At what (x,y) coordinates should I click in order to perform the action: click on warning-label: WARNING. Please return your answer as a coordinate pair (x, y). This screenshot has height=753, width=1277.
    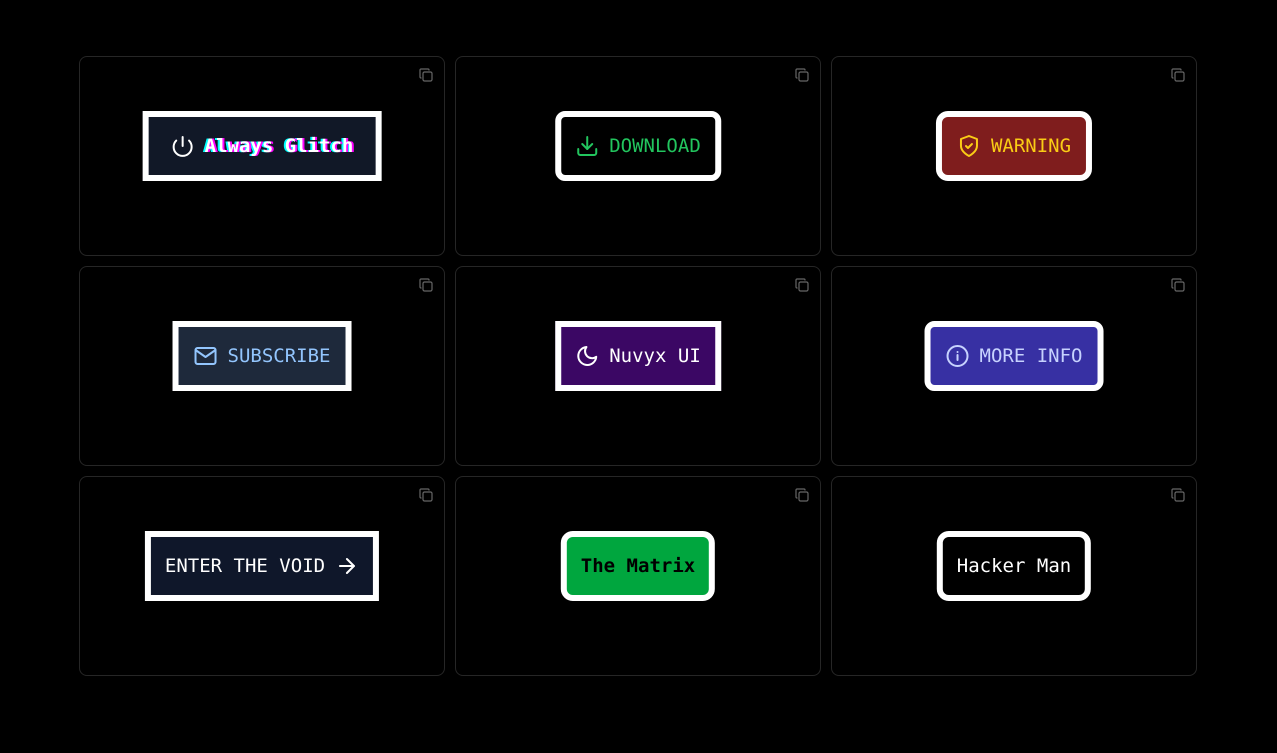
    Looking at the image, I should click on (1031, 146).